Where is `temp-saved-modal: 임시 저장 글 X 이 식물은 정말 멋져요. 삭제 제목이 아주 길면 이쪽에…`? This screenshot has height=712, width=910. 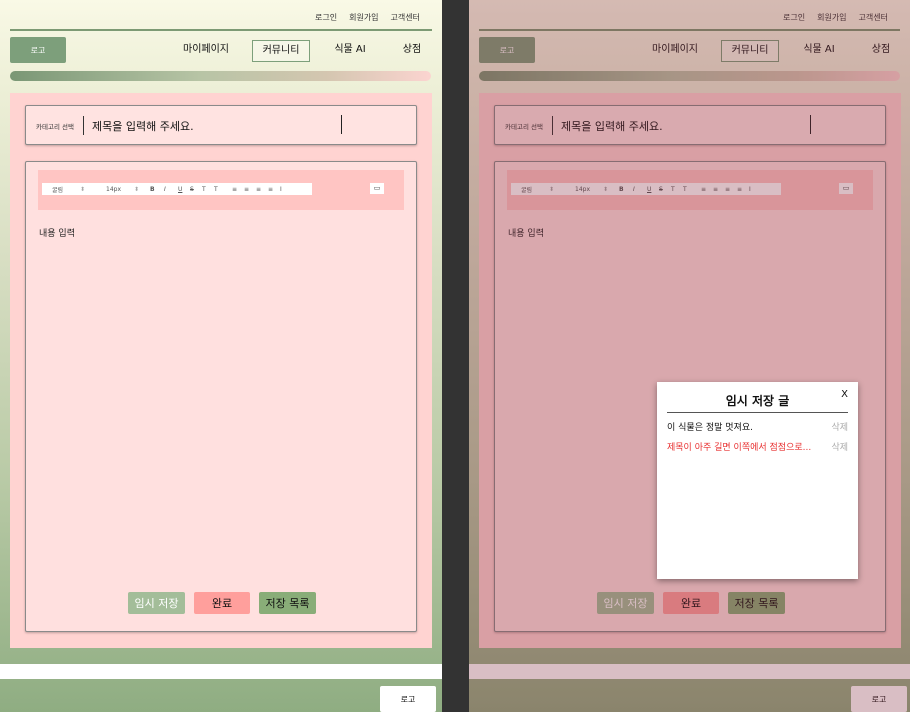 temp-saved-modal: 임시 저장 글 X 이 식물은 정말 멋져요. 삭제 제목이 아주 길면 이쪽에… is located at coordinates (757, 480).